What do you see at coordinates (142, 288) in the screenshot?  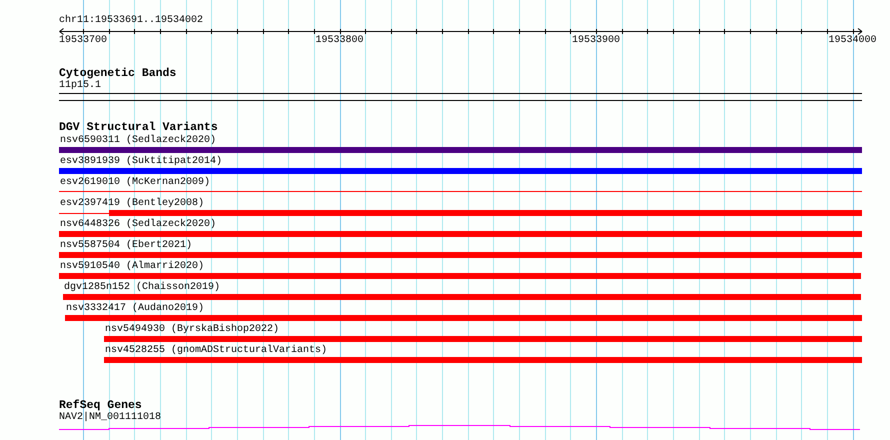 I see `feature-label: dgv1285n152 (Chaisson2019)` at bounding box center [142, 288].